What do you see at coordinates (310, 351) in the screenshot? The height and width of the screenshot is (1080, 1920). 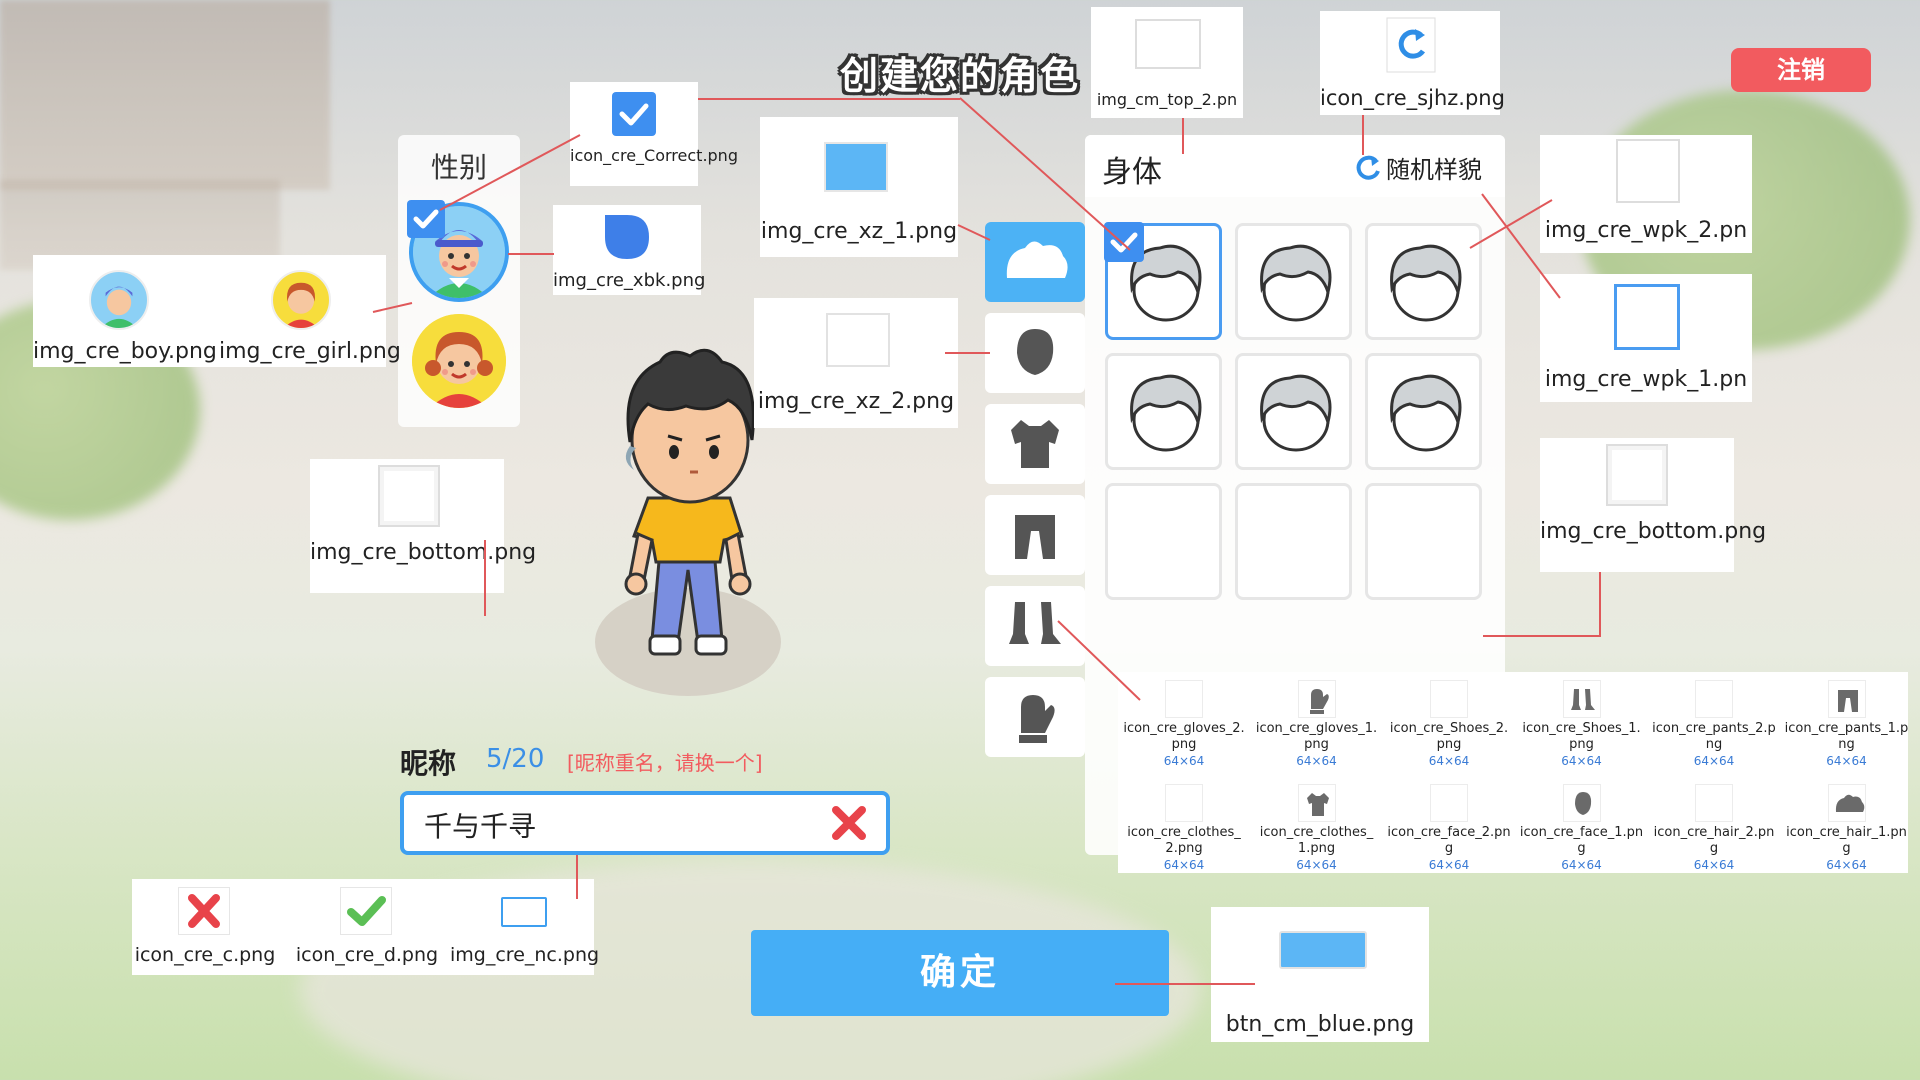 I see `annotation-filename: img_cre_girl.png` at bounding box center [310, 351].